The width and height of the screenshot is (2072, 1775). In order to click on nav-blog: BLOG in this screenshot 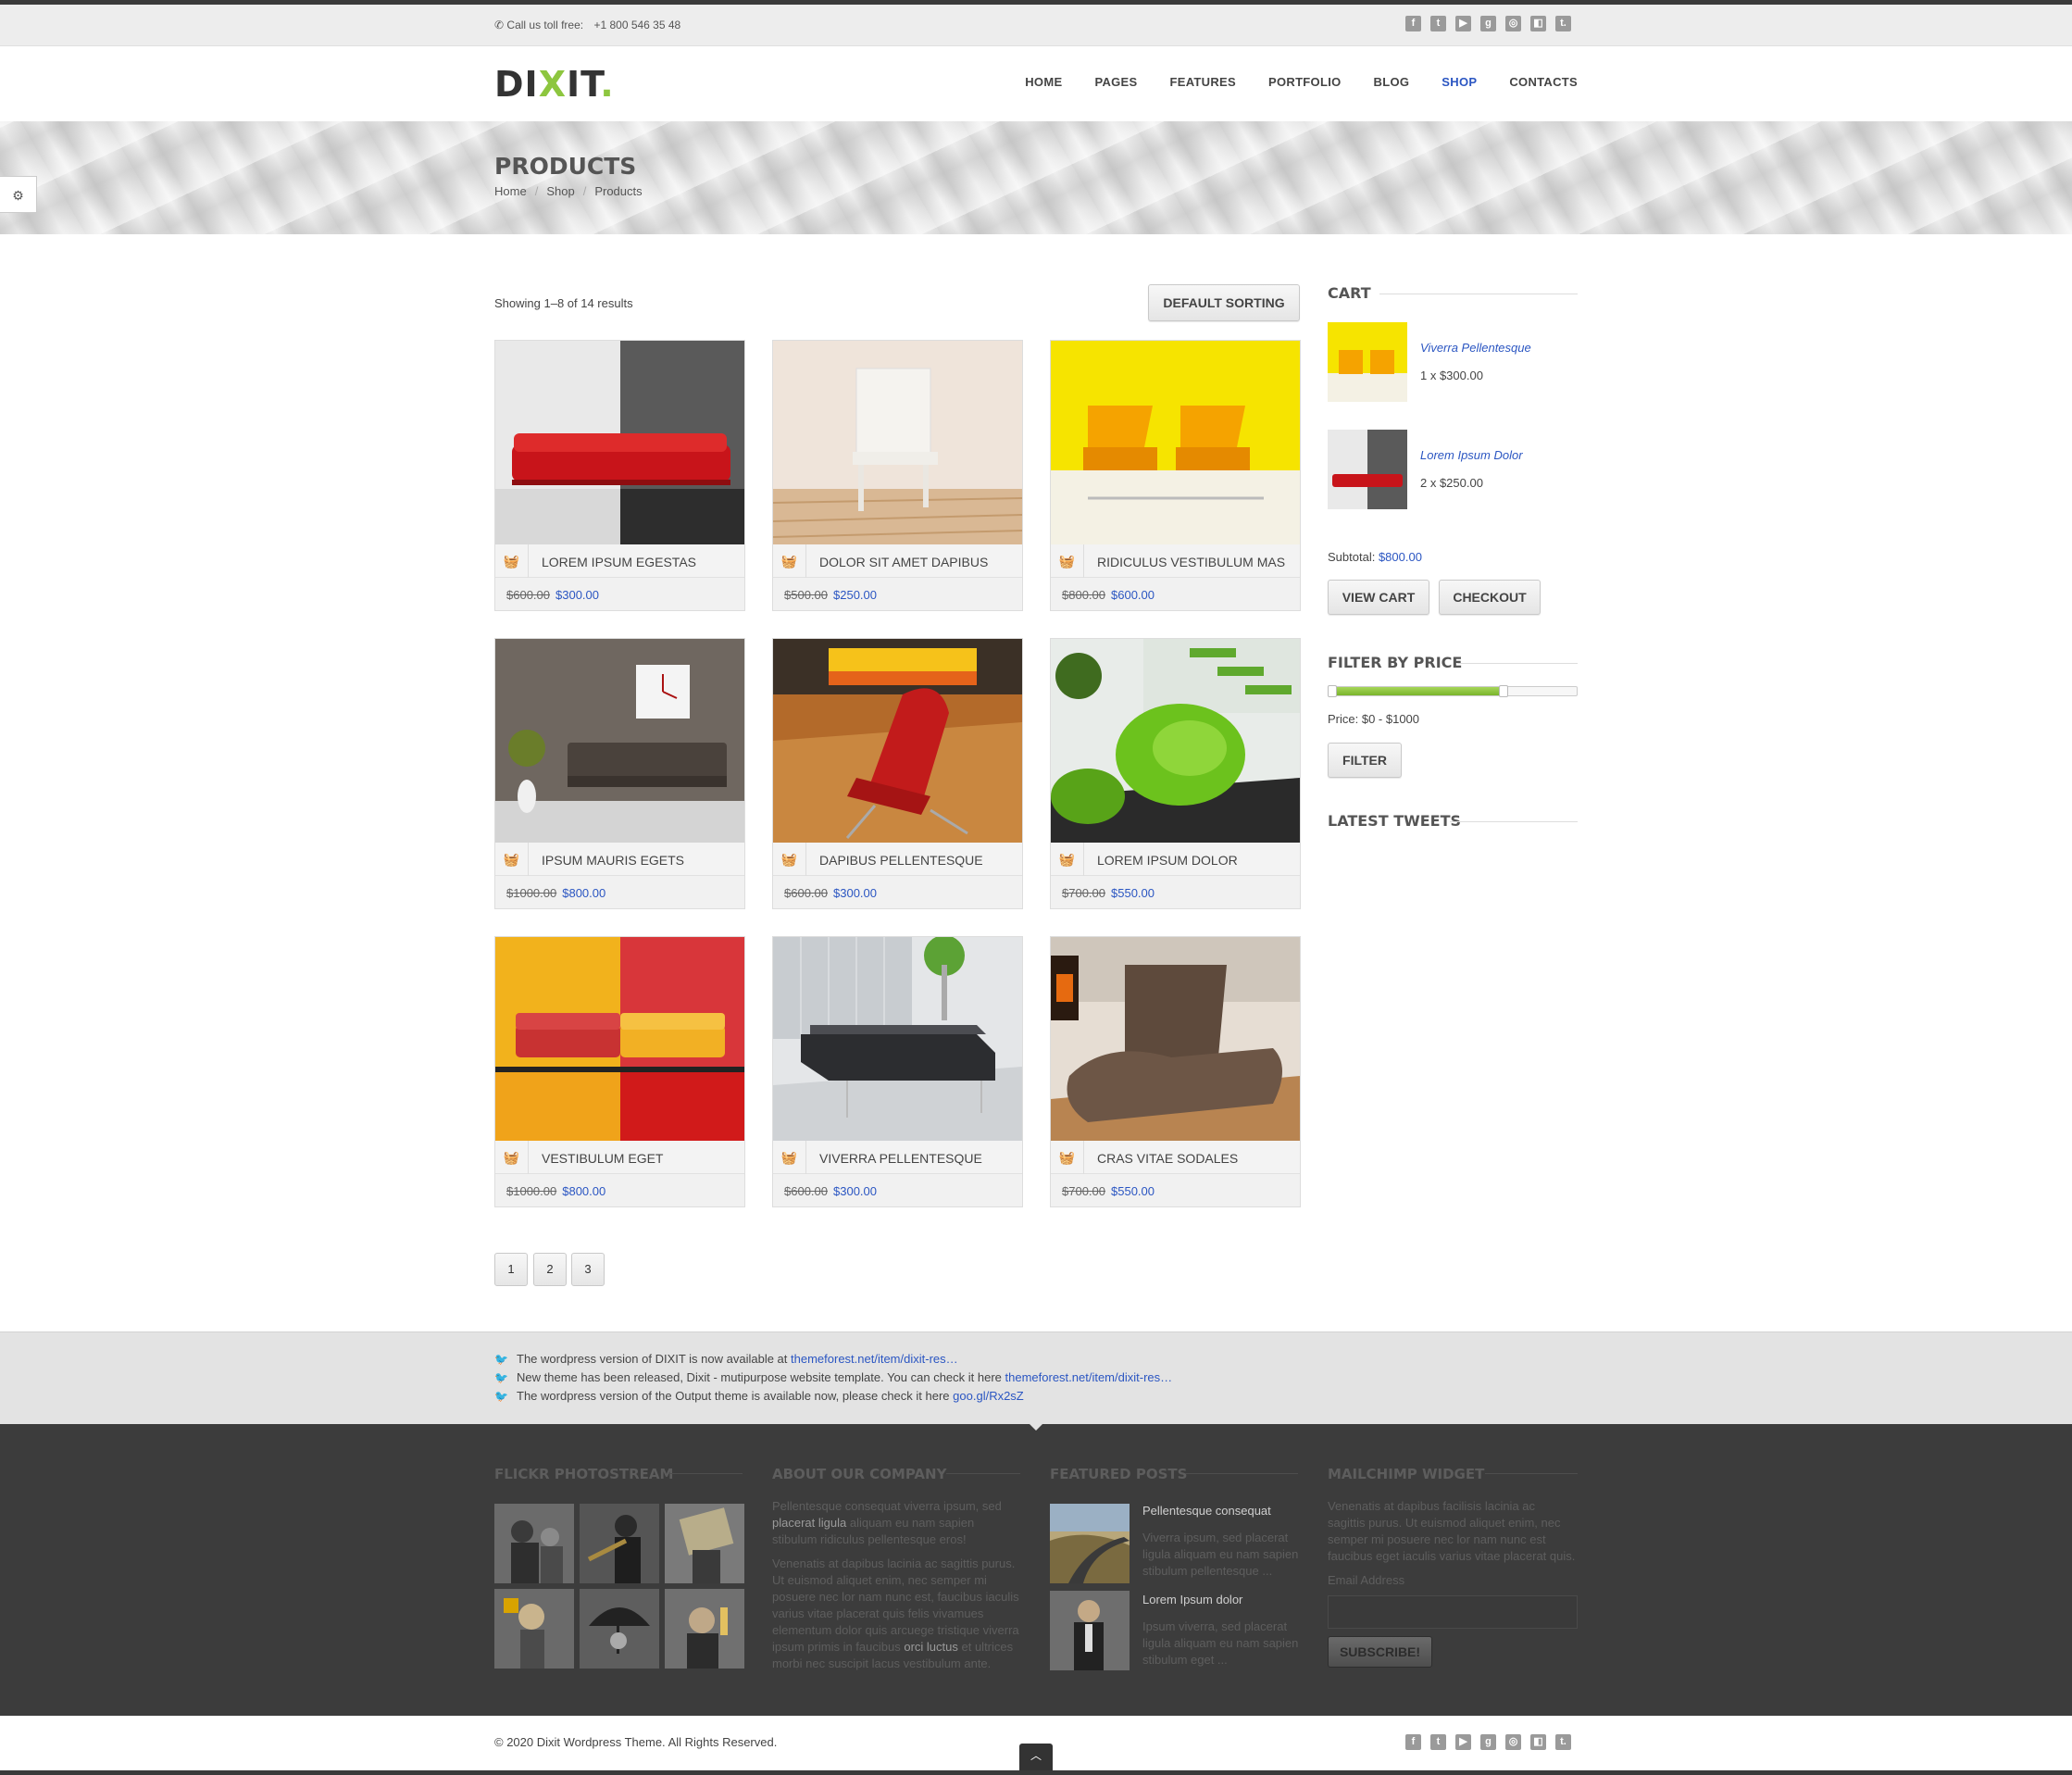, I will do `click(1392, 82)`.